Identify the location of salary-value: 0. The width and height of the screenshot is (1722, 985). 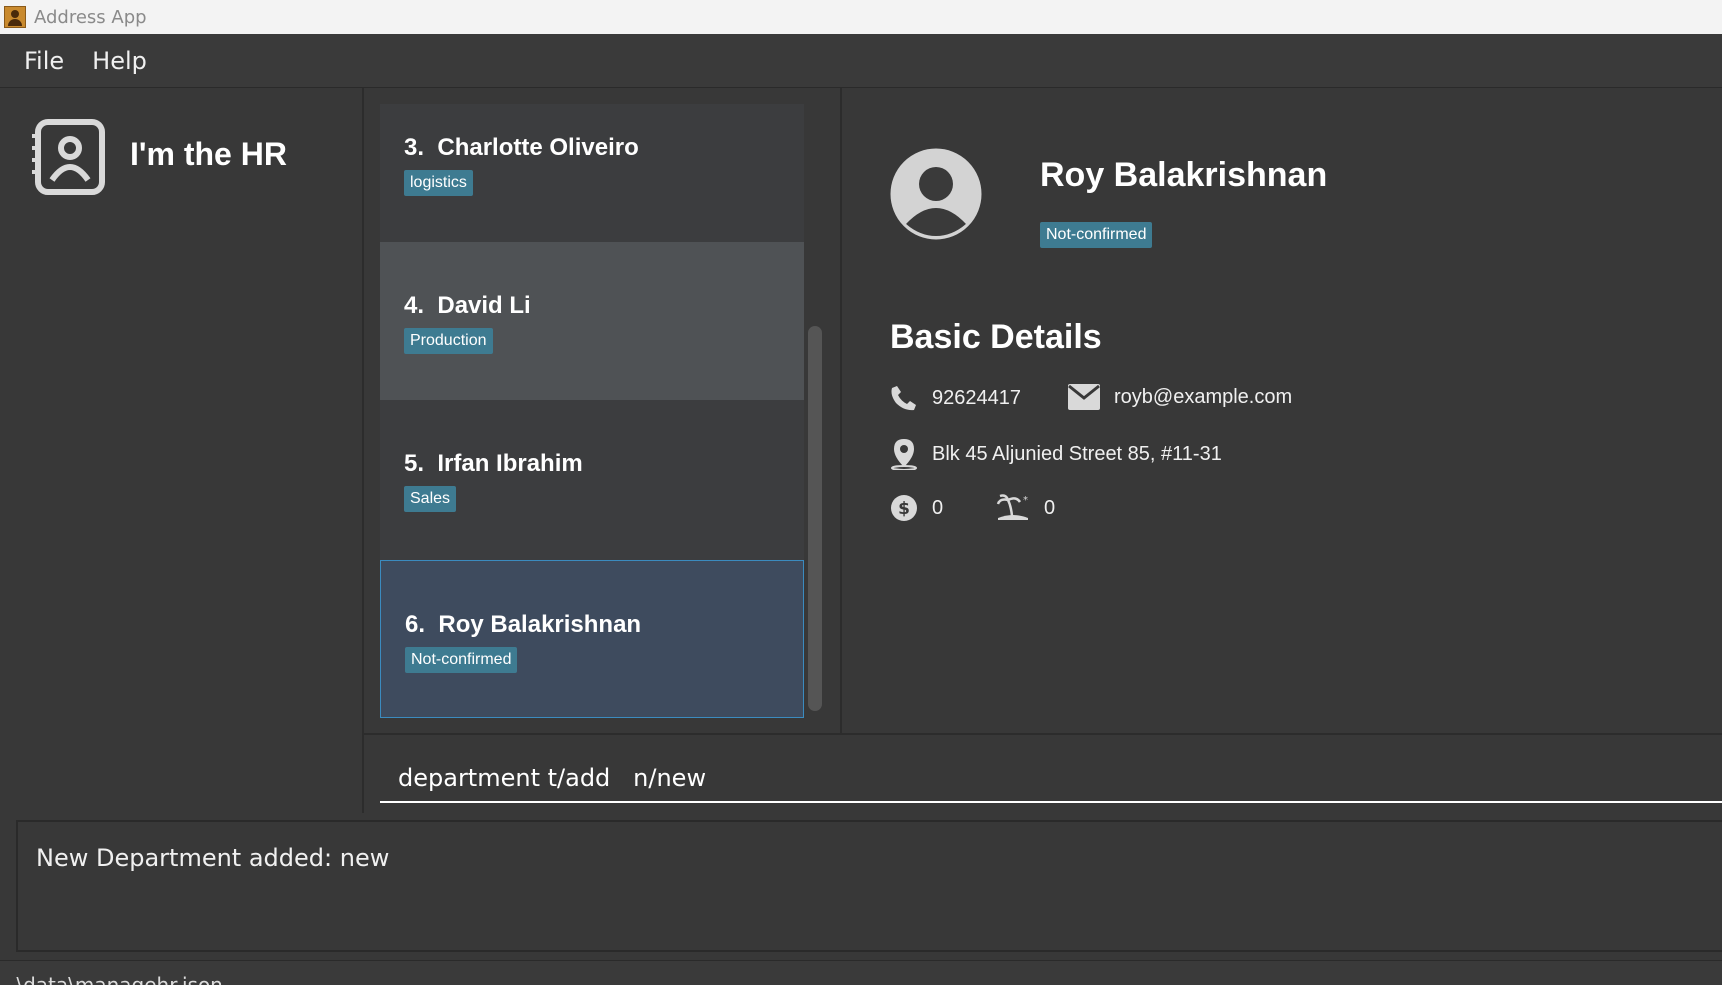
(938, 507).